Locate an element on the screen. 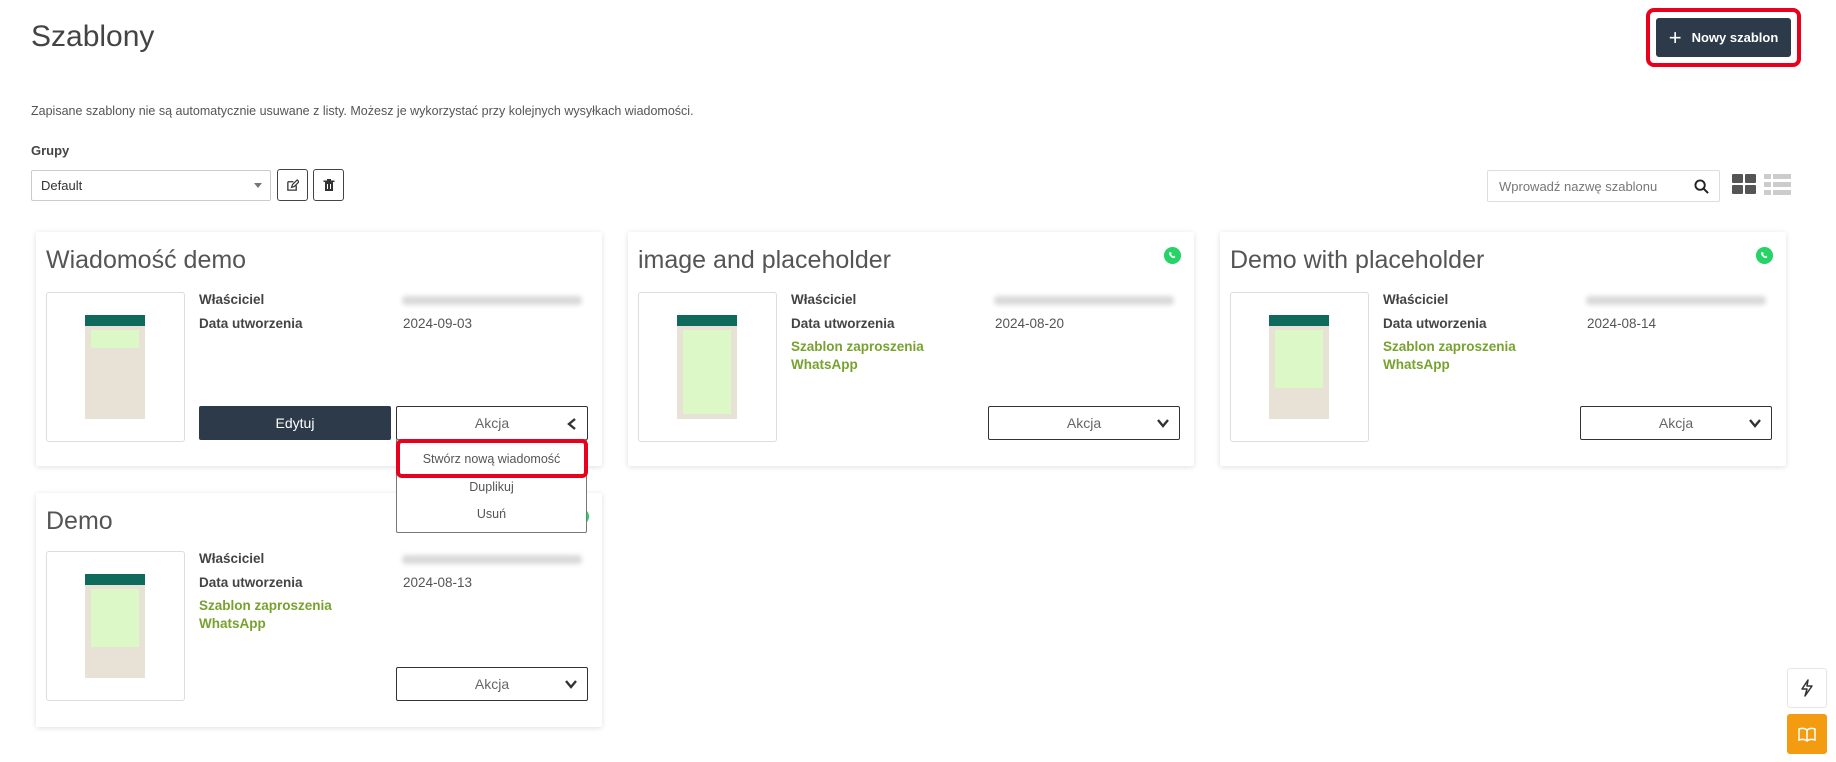  help-docs-button is located at coordinates (1807, 734).